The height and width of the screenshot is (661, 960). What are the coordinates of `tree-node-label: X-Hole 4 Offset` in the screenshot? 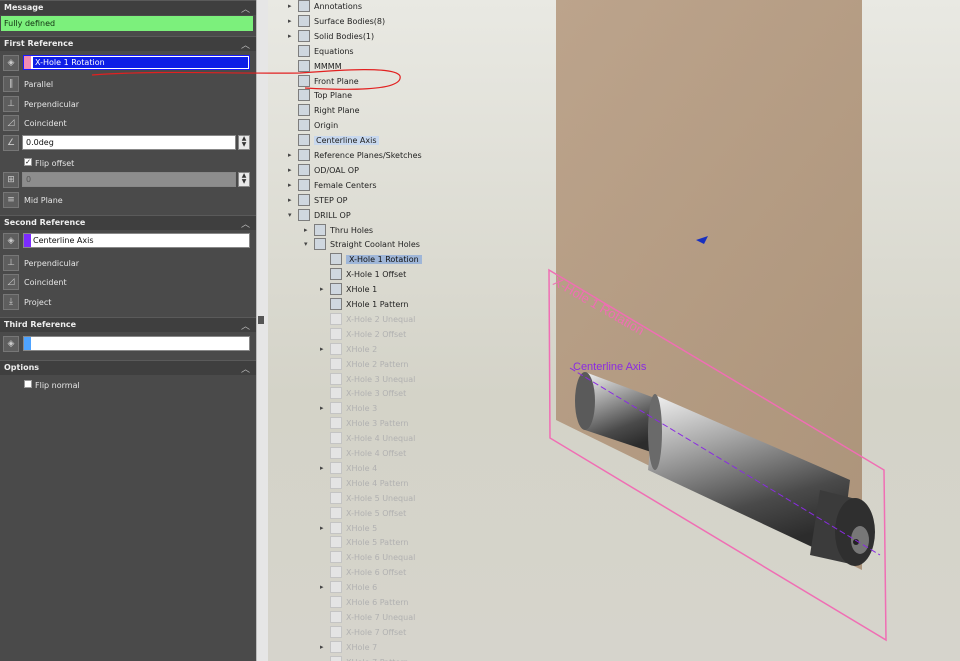 It's located at (376, 453).